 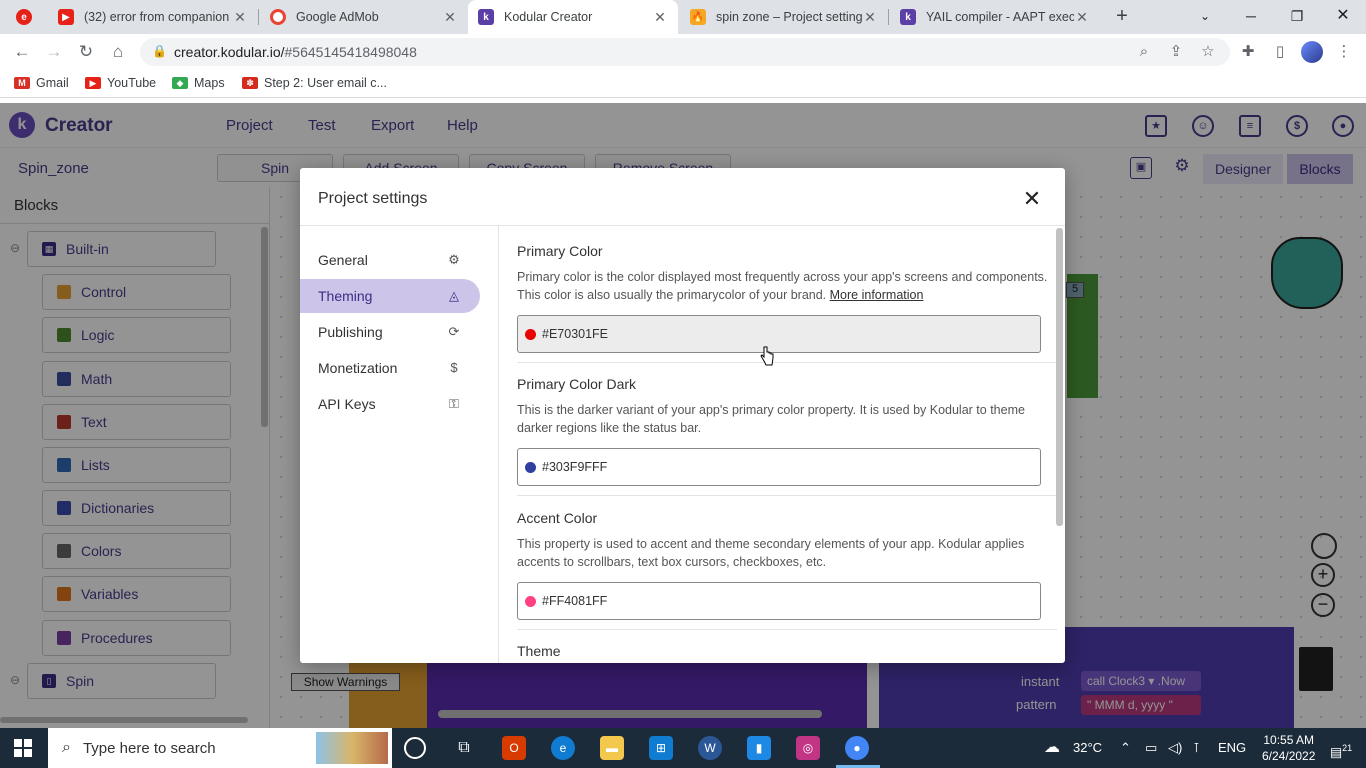 What do you see at coordinates (698, 17) in the screenshot?
I see `firebase-icon: 🔥` at bounding box center [698, 17].